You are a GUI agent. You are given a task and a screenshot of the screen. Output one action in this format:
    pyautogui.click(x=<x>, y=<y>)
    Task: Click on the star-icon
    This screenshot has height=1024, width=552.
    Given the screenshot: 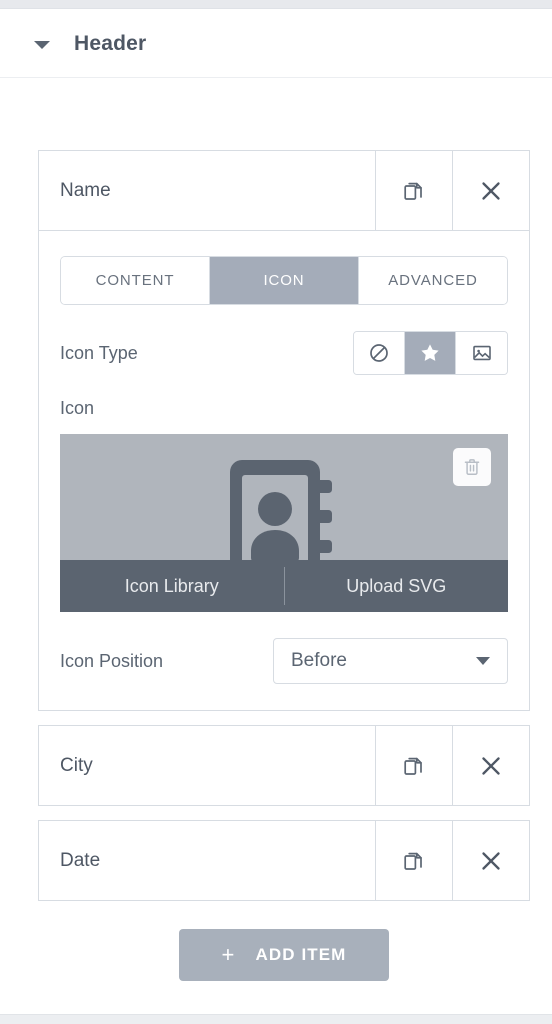 What is the action you would take?
    pyautogui.click(x=430, y=352)
    